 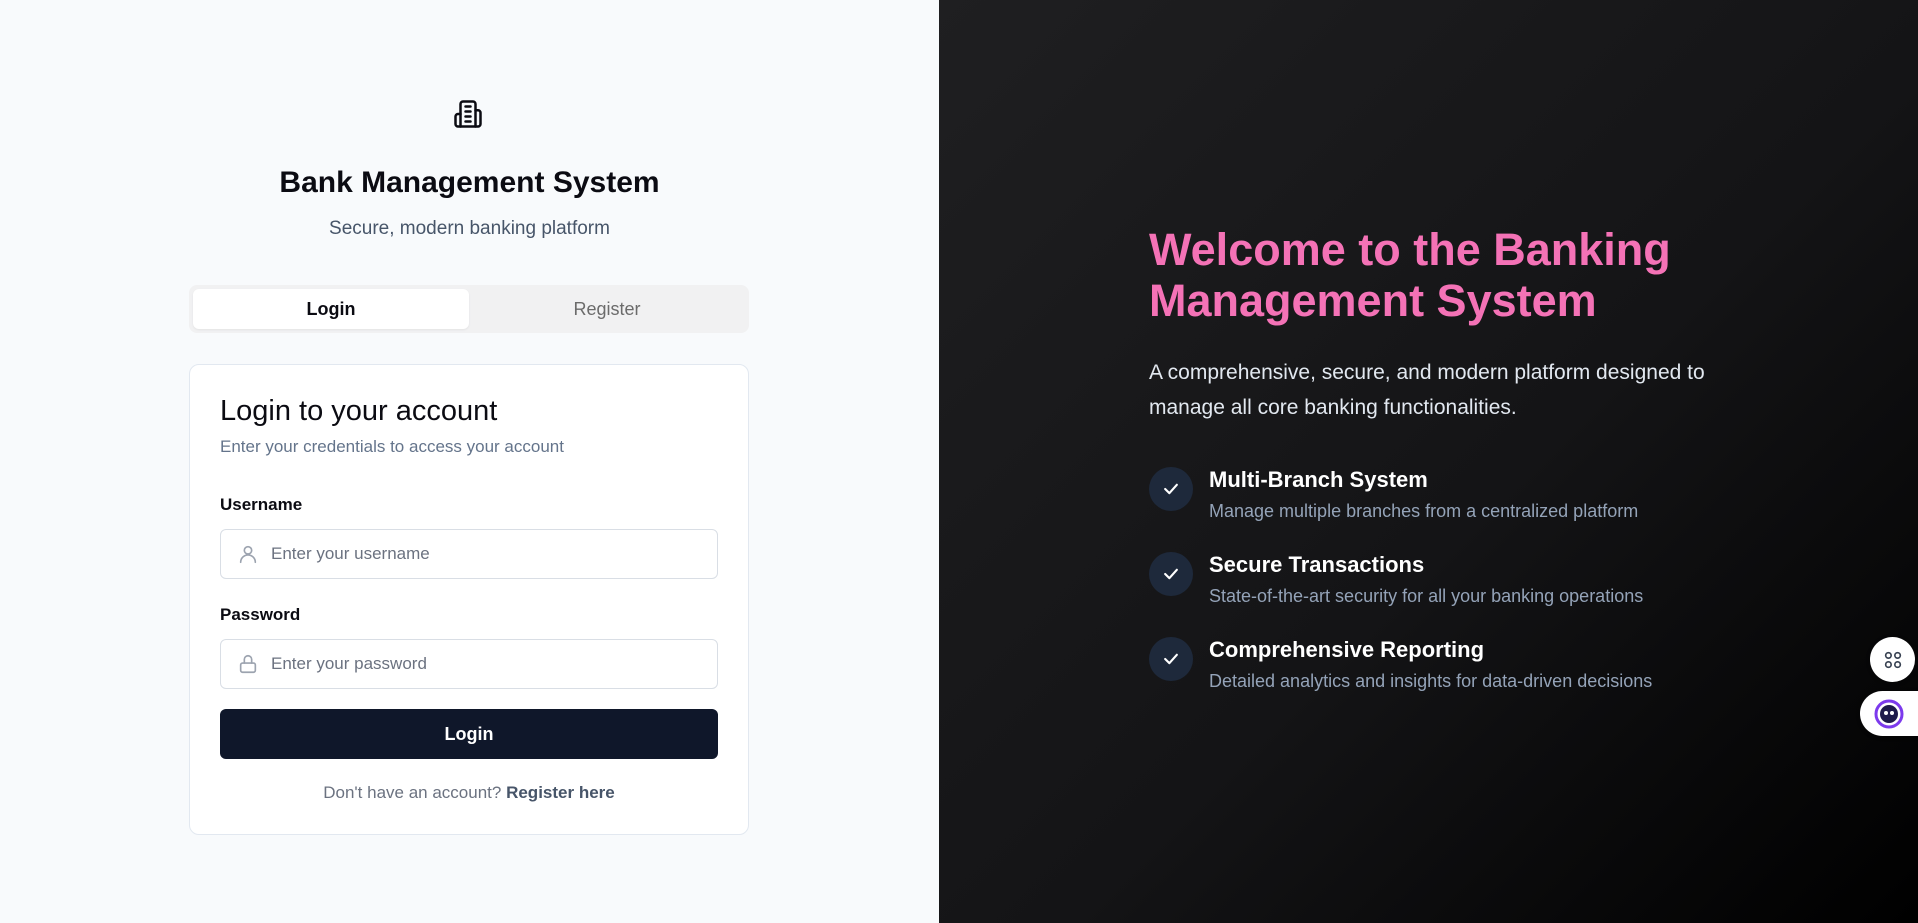 I want to click on feature-title: Comprehensive Reporting, so click(x=1347, y=649).